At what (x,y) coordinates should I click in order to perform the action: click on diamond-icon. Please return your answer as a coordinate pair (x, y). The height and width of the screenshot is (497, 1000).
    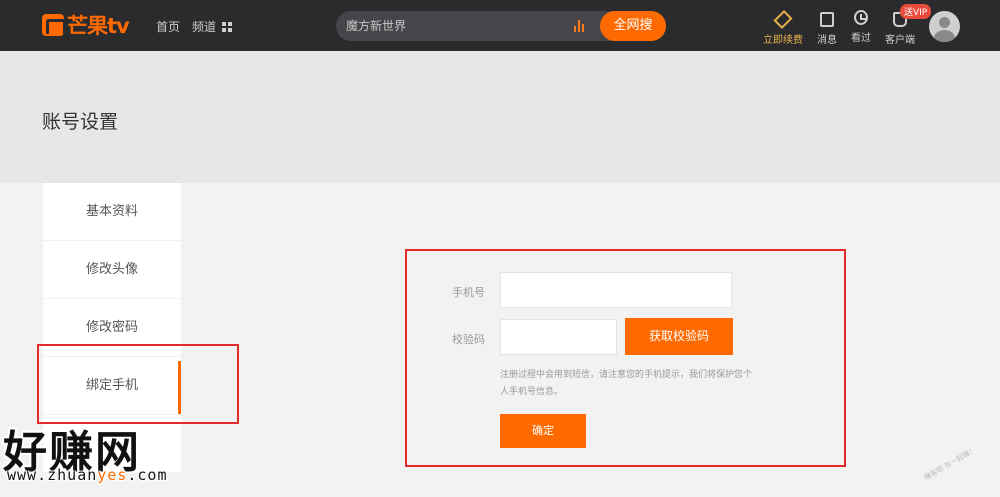
    Looking at the image, I should click on (783, 19).